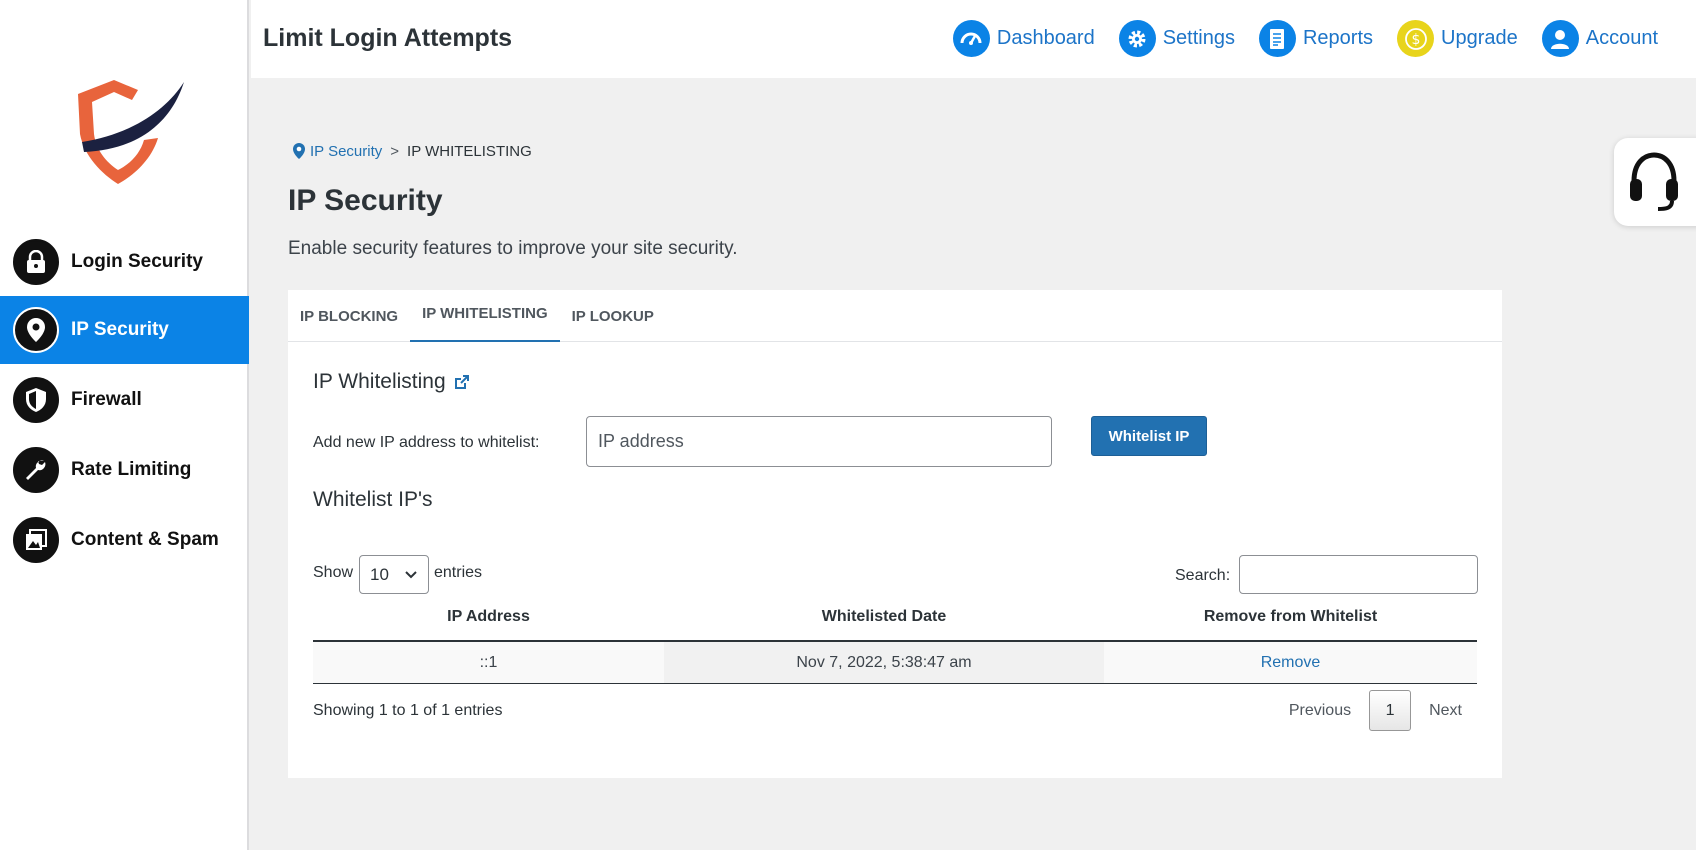 The height and width of the screenshot is (850, 1696). Describe the element at coordinates (1320, 711) in the screenshot. I see `previous-button: Previous` at that location.